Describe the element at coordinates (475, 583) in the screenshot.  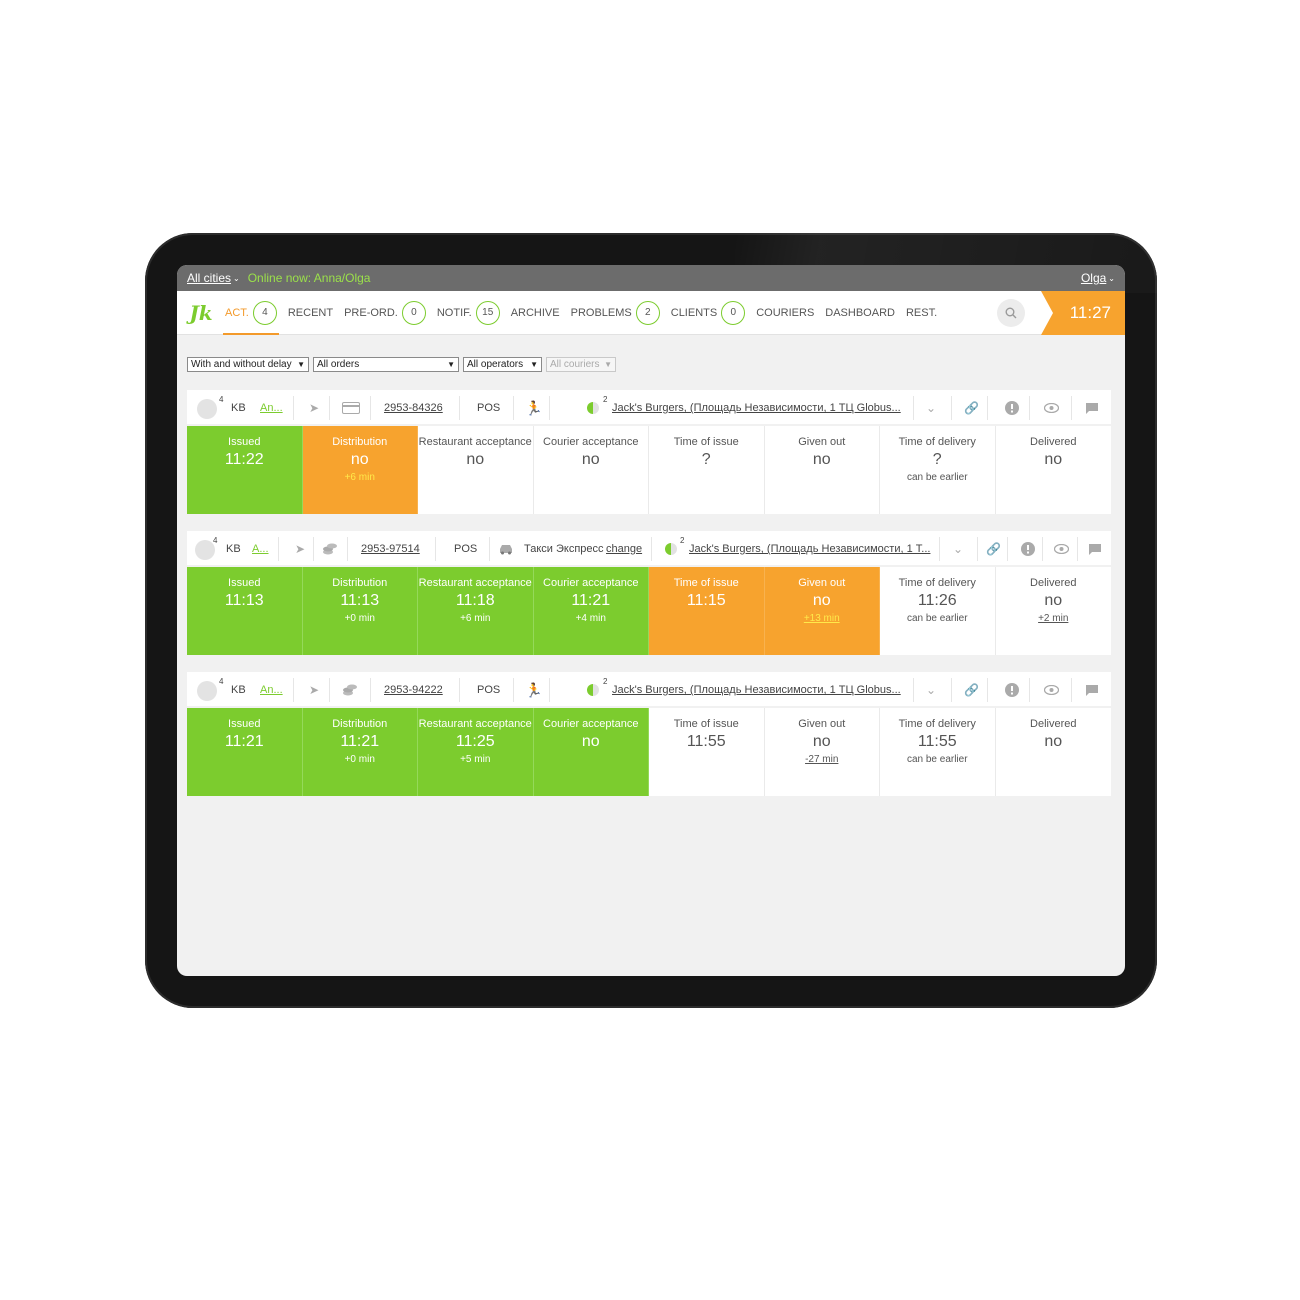
I see `cell-label: Restaurant acceptance` at that location.